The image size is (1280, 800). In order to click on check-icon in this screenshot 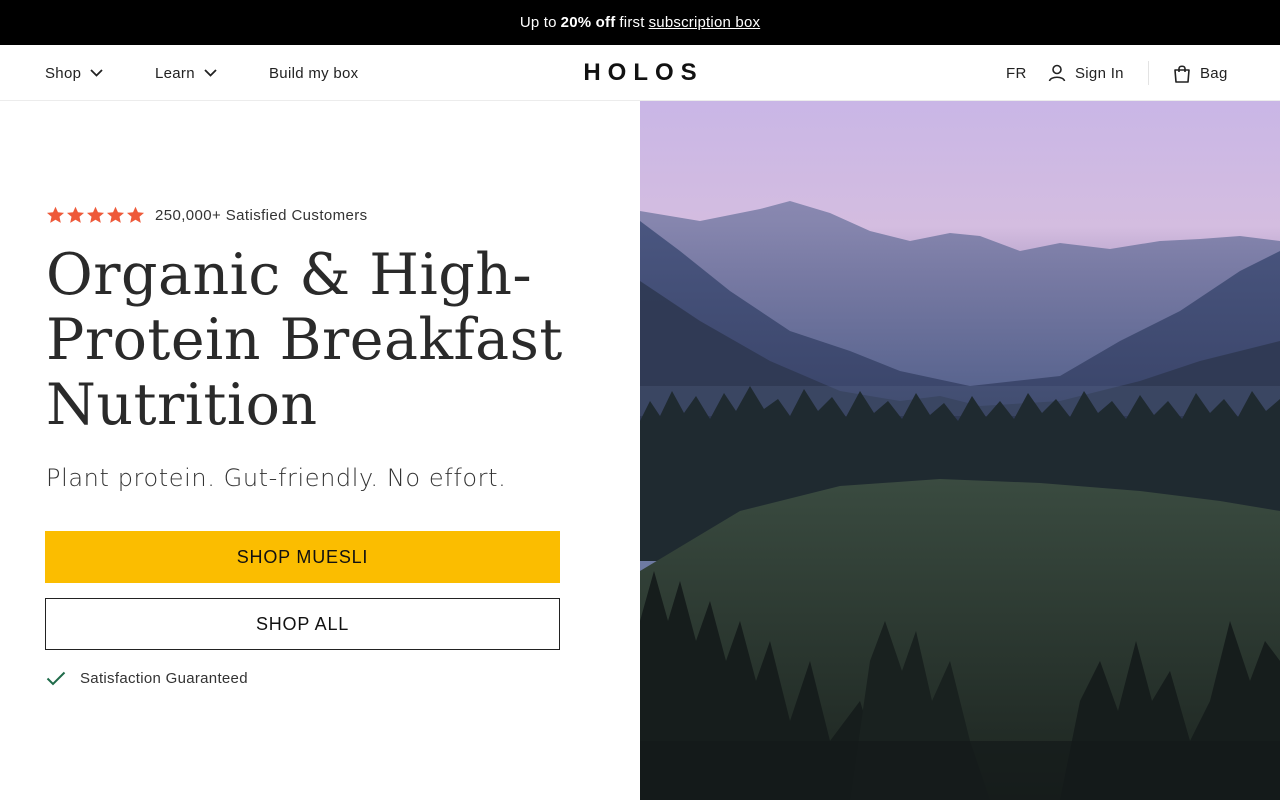, I will do `click(56, 678)`.